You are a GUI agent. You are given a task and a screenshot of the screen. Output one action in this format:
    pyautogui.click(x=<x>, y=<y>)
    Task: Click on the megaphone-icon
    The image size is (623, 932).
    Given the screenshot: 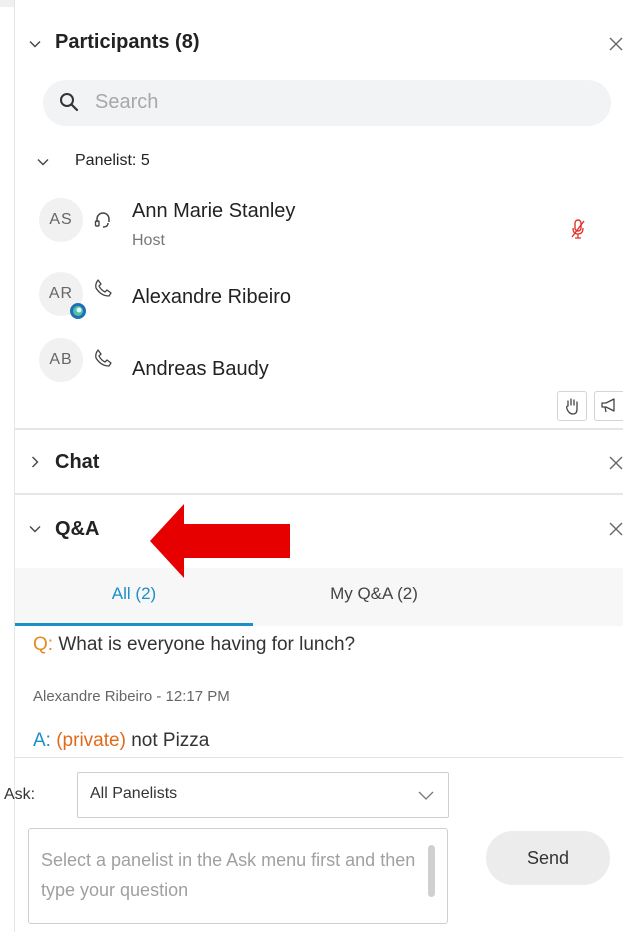 What is the action you would take?
    pyautogui.click(x=608, y=405)
    